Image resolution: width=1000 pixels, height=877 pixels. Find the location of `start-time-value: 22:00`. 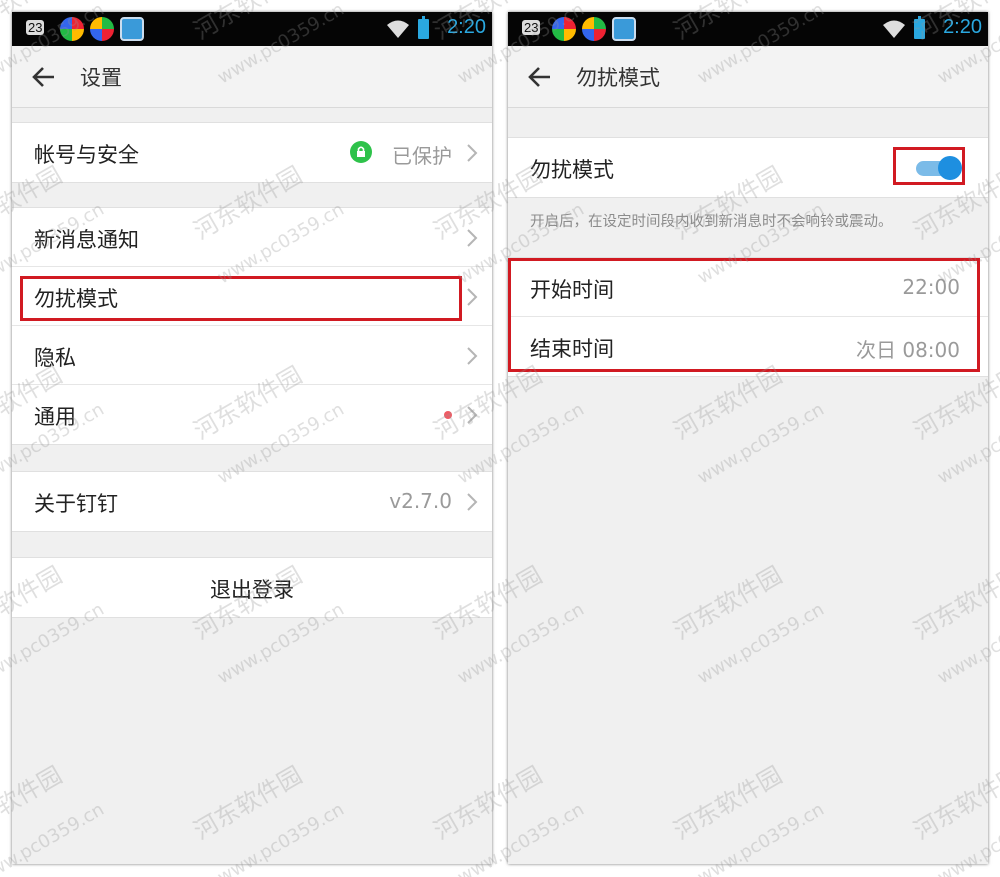

start-time-value: 22:00 is located at coordinates (931, 287).